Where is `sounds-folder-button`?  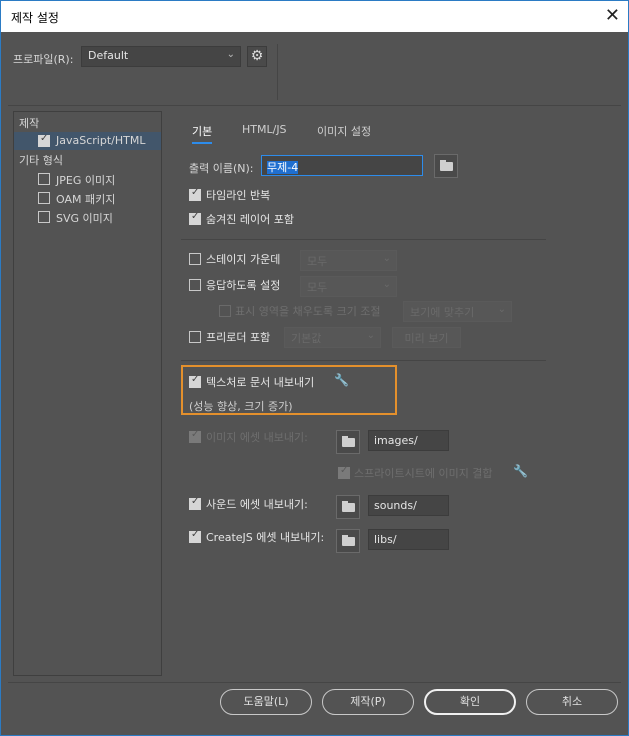
sounds-folder-button is located at coordinates (348, 507).